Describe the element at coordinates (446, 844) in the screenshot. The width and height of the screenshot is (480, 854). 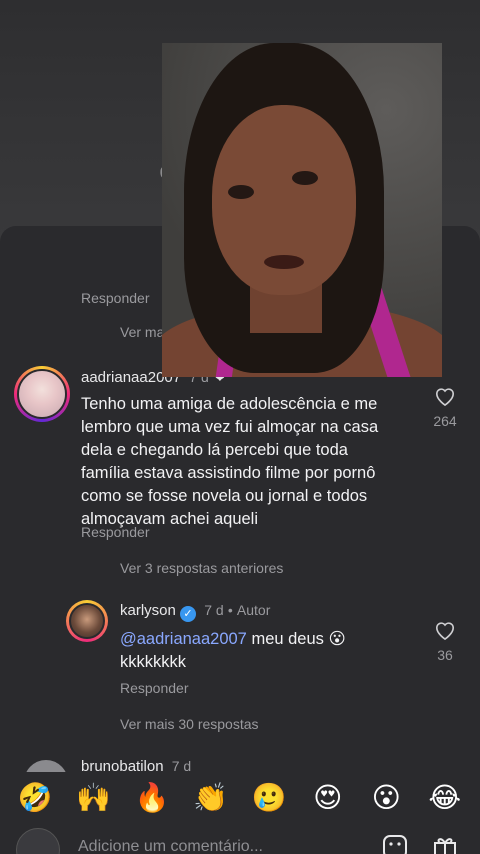
I see `gift-icon` at that location.